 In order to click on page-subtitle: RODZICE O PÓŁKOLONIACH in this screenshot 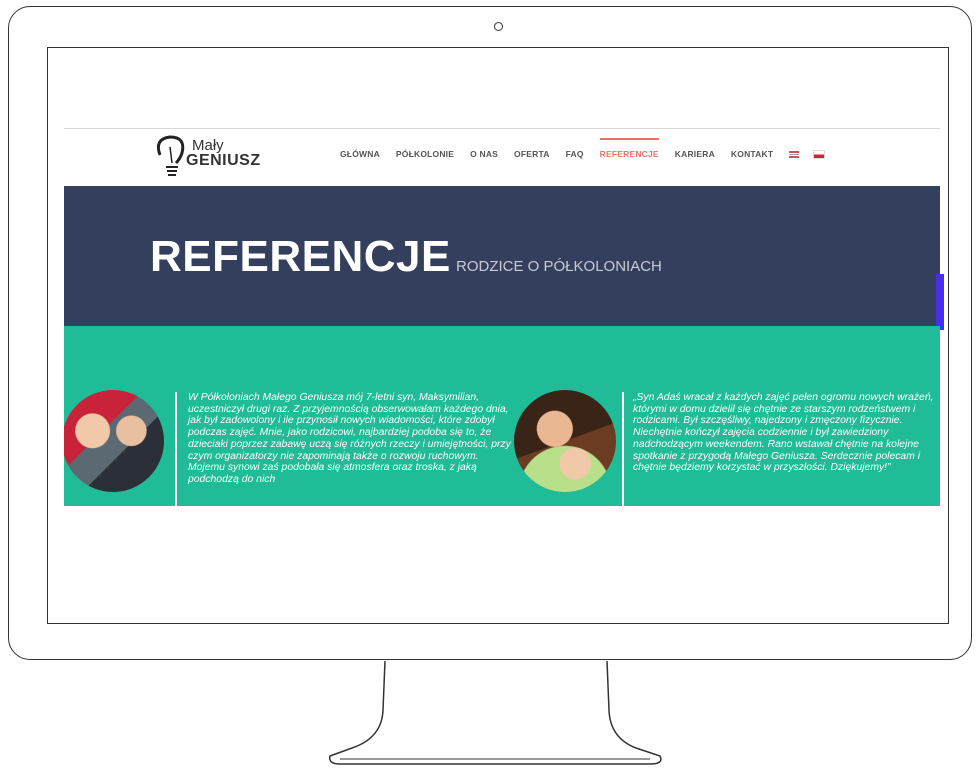, I will do `click(559, 266)`.